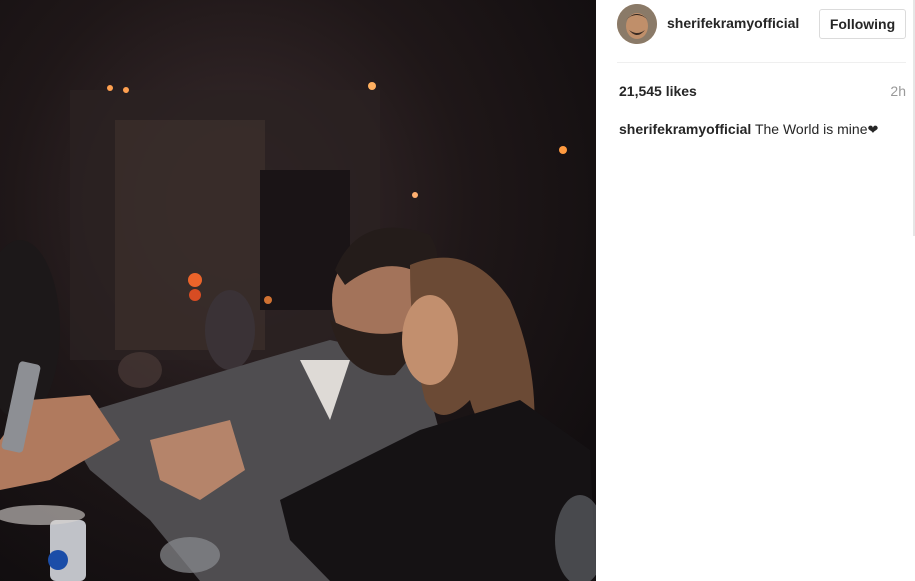  What do you see at coordinates (685, 129) in the screenshot?
I see `caption-author-link: sherifekramyofficial` at bounding box center [685, 129].